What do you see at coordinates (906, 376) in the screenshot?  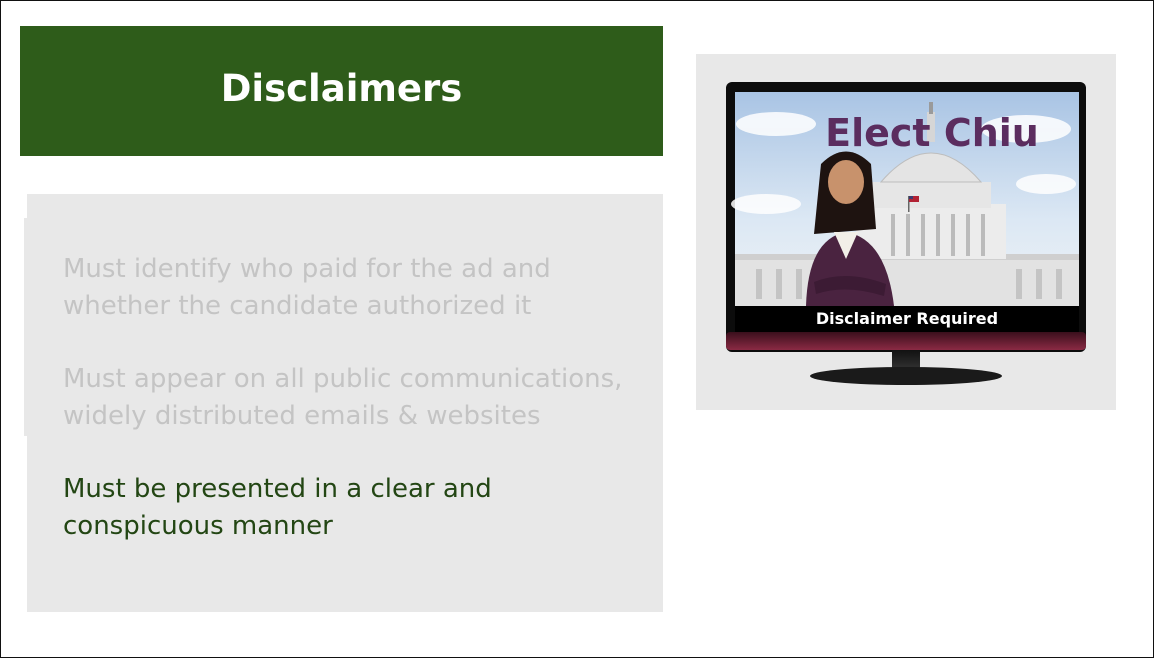 I see `tv-stand-base` at bounding box center [906, 376].